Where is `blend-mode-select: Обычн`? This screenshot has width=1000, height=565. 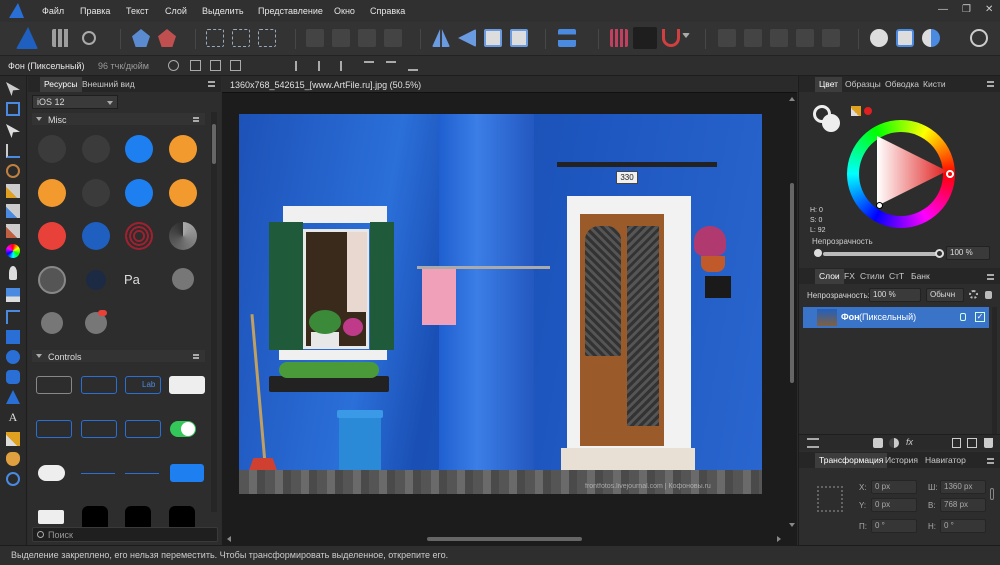 blend-mode-select: Обычн is located at coordinates (945, 295).